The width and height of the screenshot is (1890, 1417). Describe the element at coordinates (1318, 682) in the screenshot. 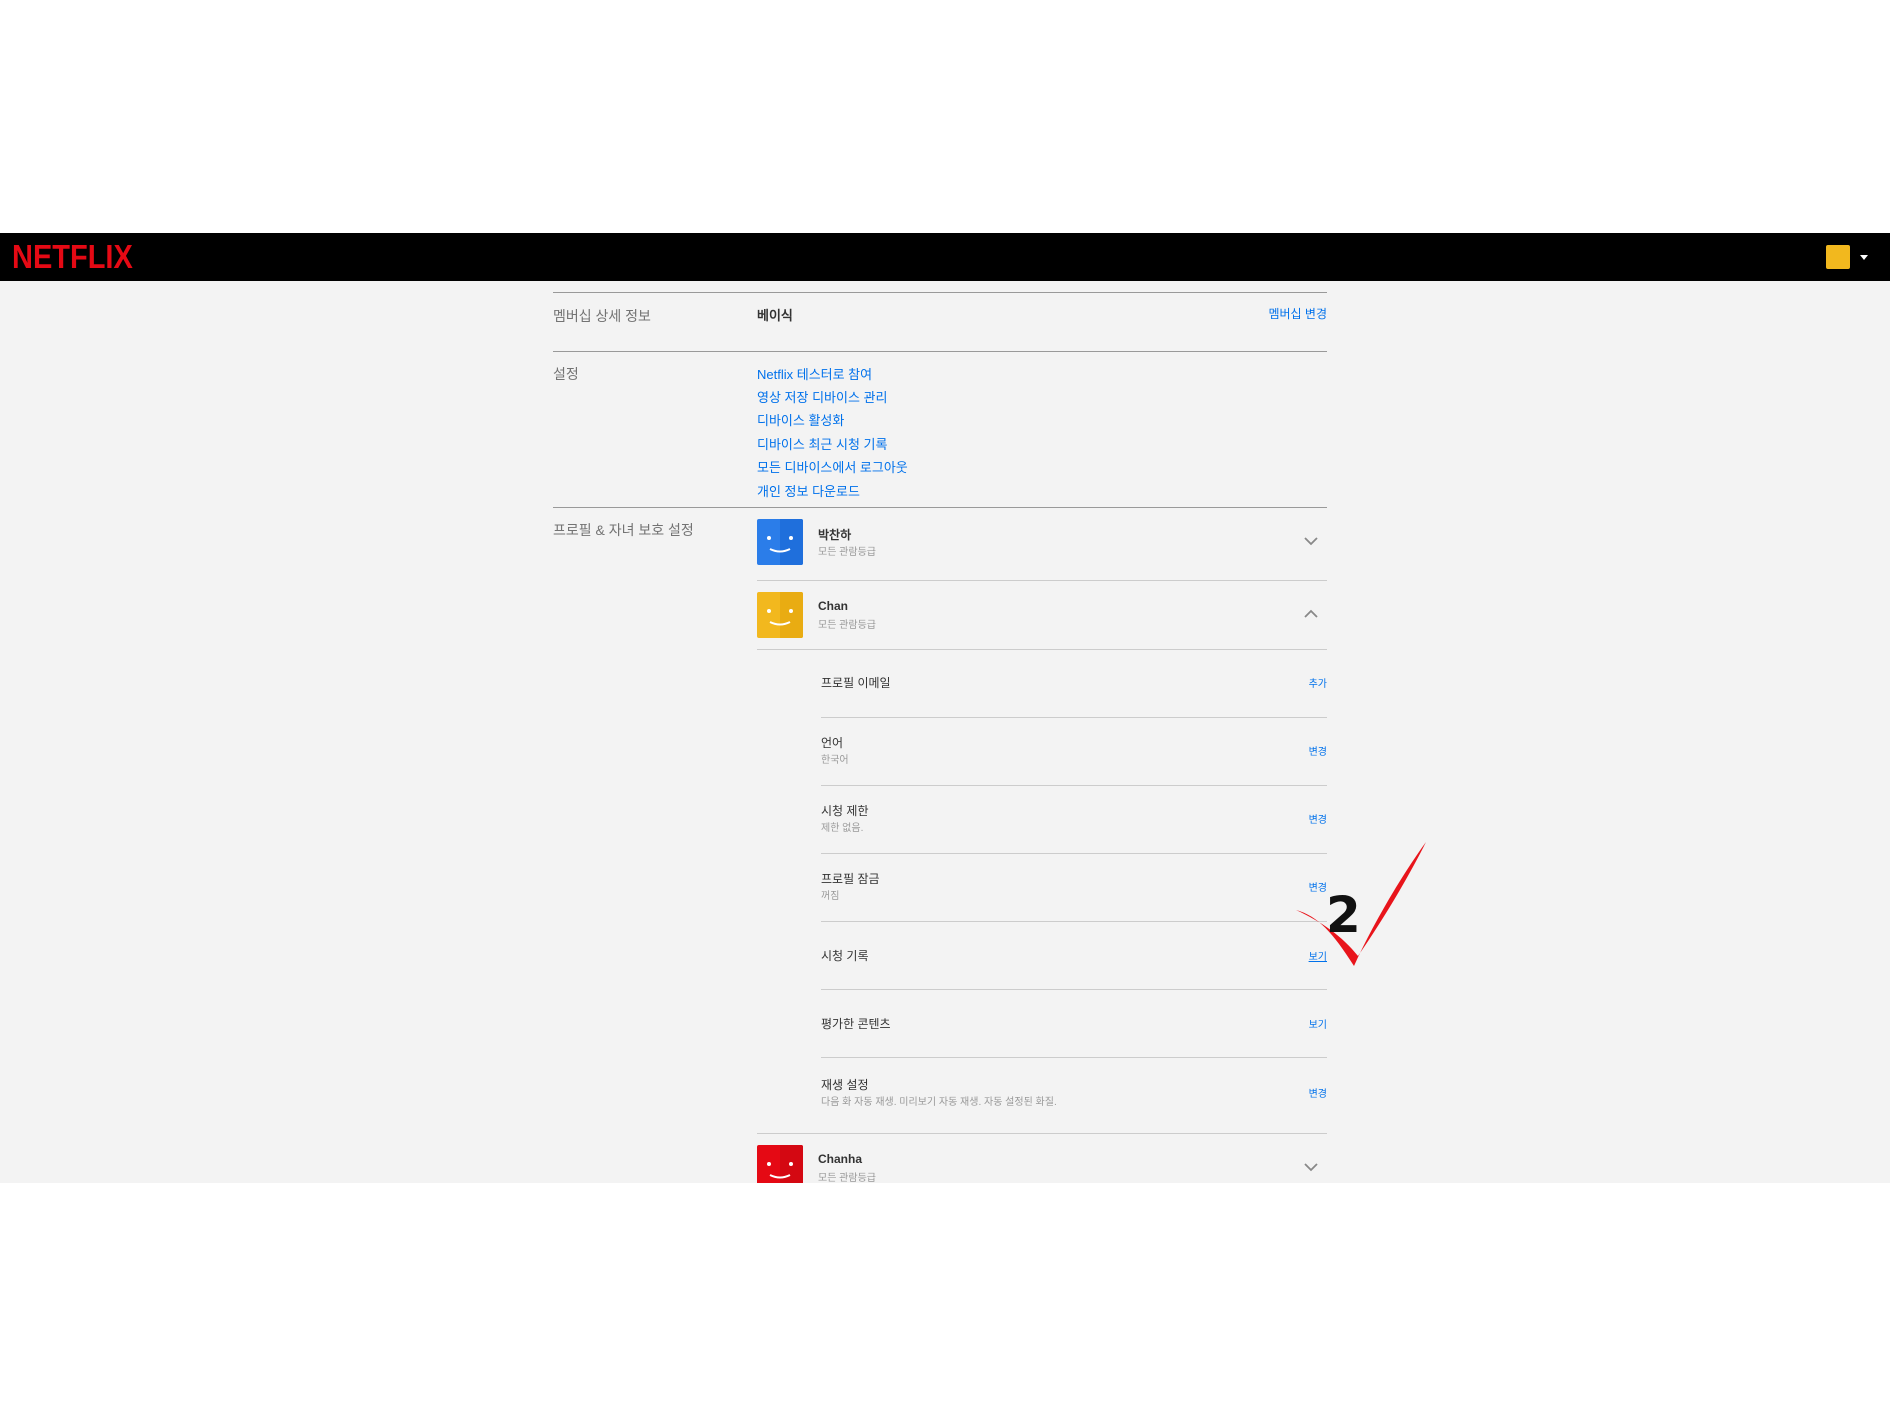

I see `add-email-link: 추가` at that location.